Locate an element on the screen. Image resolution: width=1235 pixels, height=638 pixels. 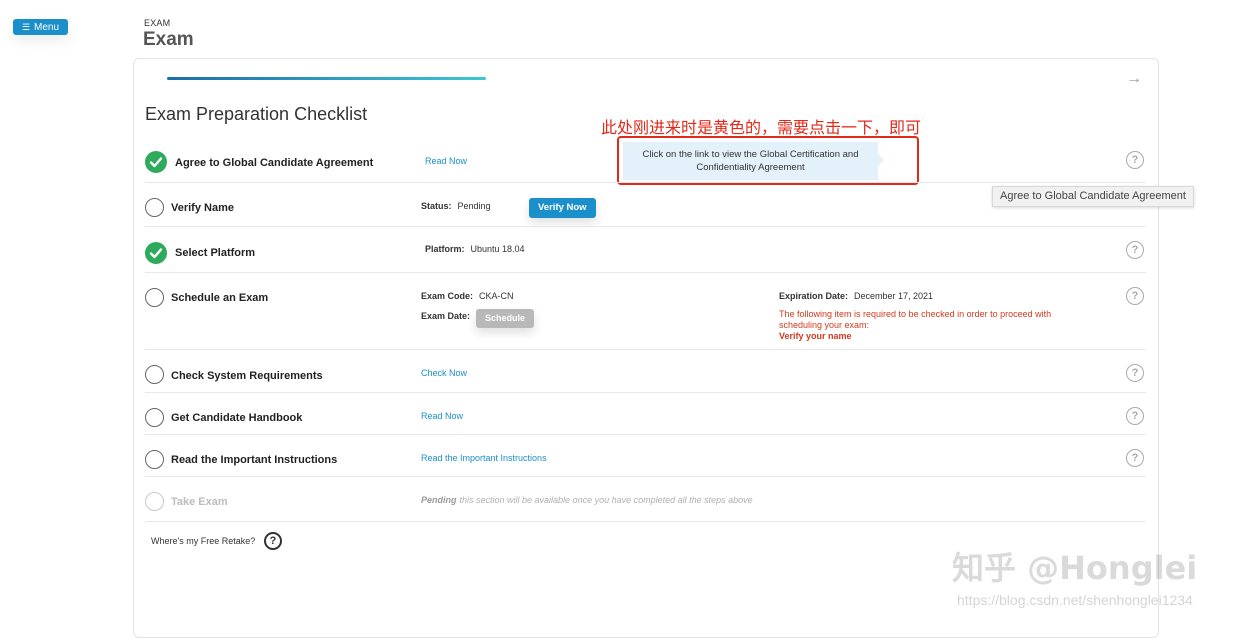
checkbox-take-exam is located at coordinates (154, 501).